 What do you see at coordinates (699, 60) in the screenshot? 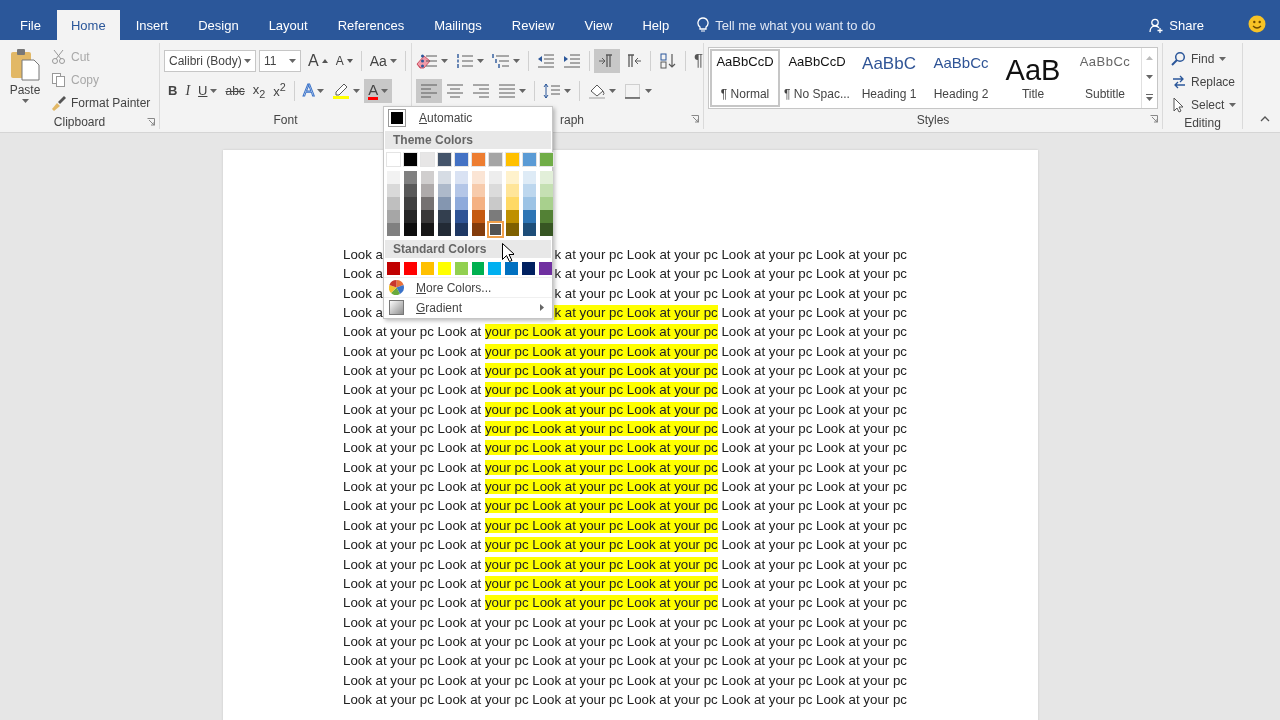
I see `show-marks-button: ¶` at bounding box center [699, 60].